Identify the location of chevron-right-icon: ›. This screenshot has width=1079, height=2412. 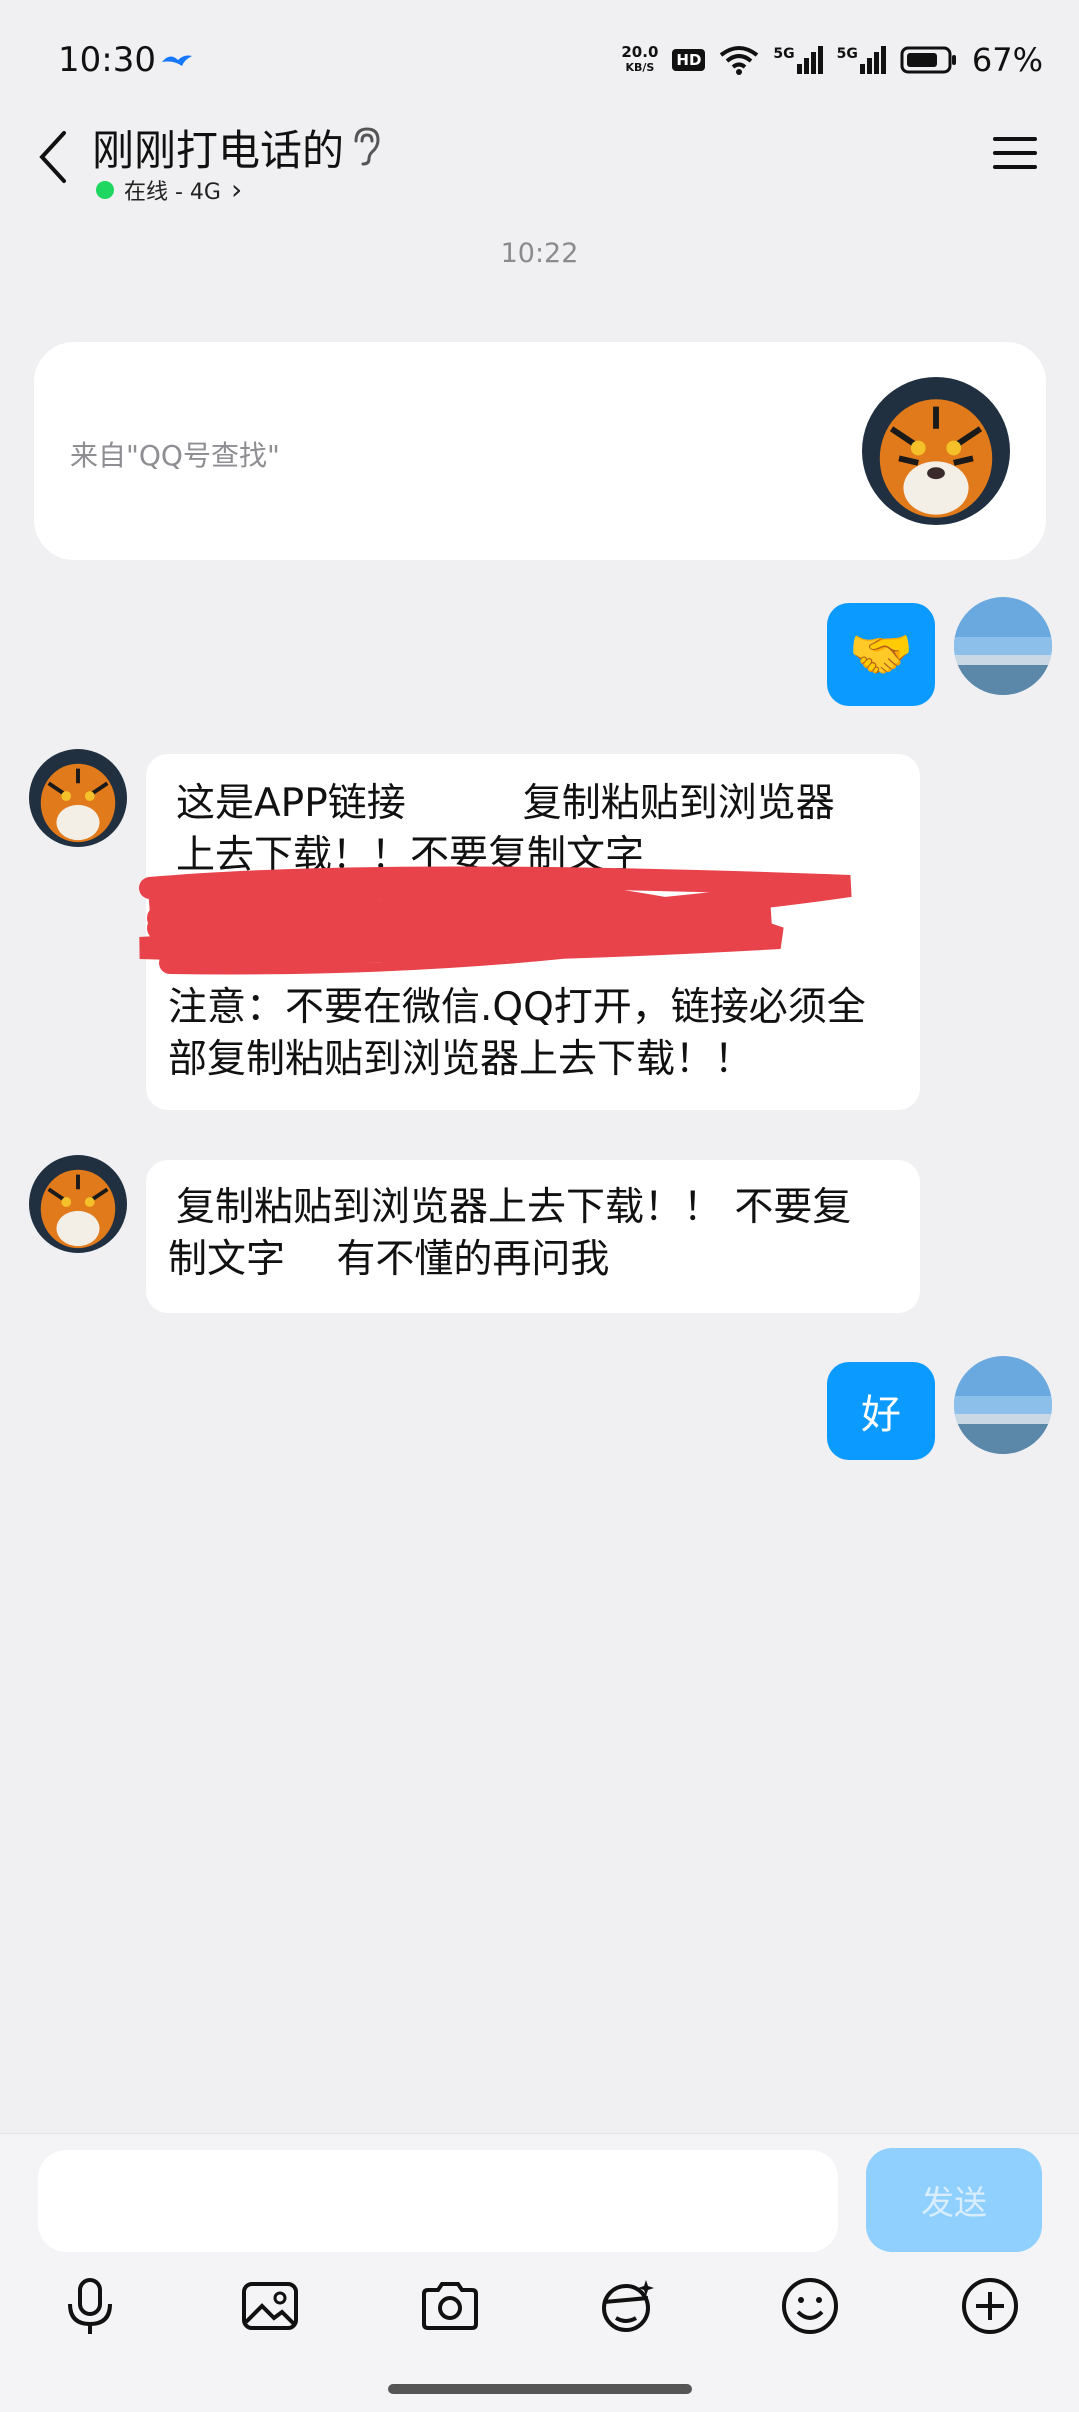
(236, 189).